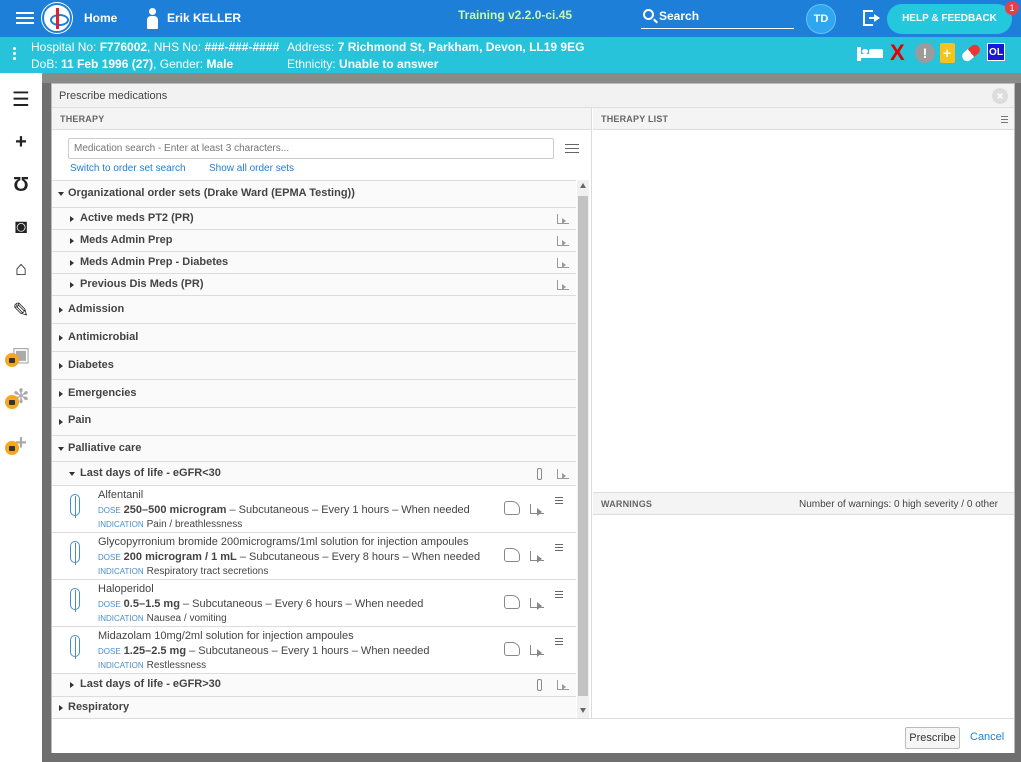 The height and width of the screenshot is (762, 1021). Describe the element at coordinates (932, 738) in the screenshot. I see `prescribe-button: Prescribe` at that location.